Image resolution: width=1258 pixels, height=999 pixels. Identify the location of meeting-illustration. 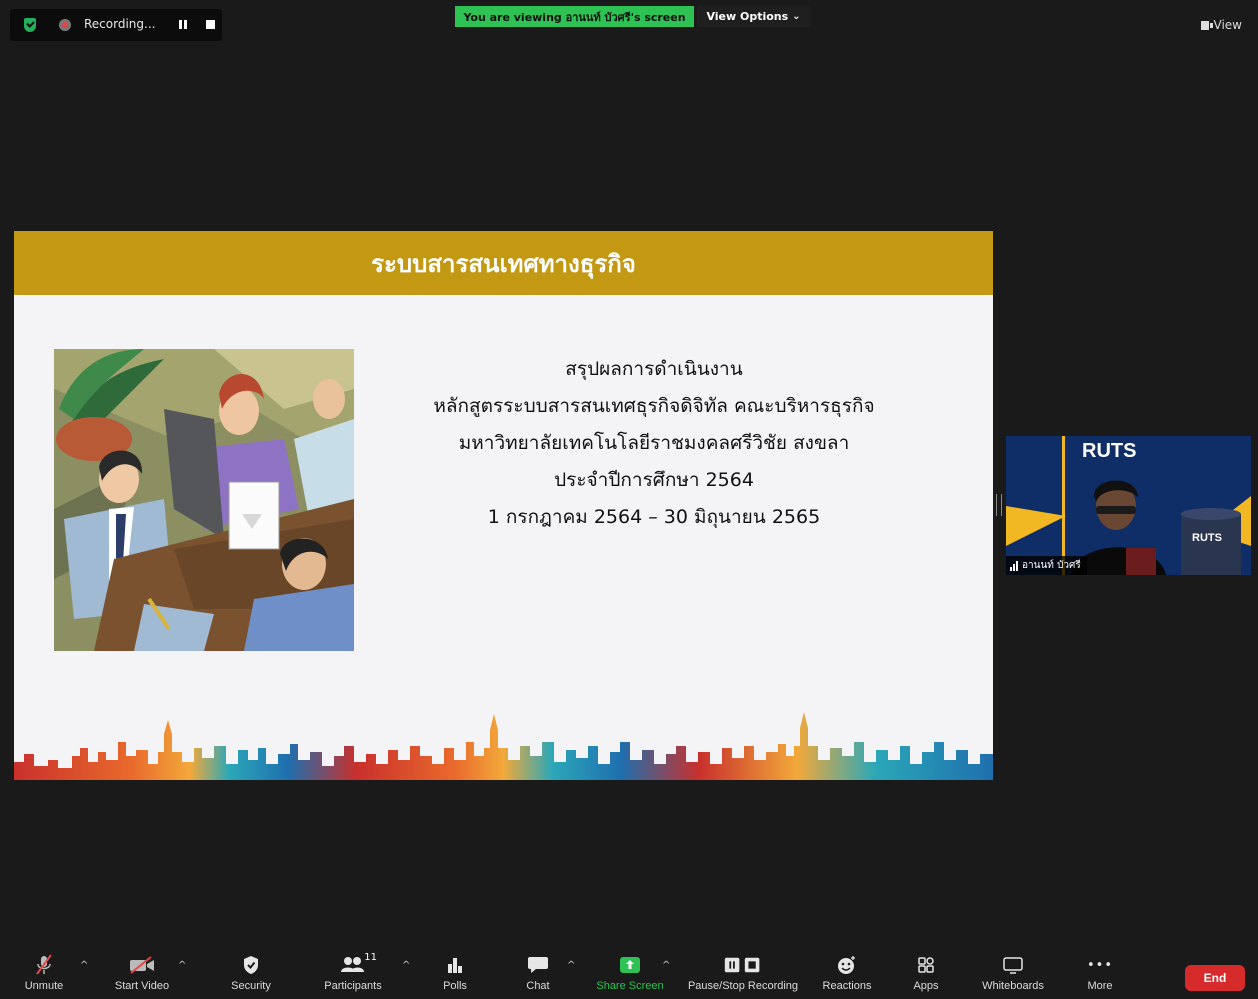
(204, 500).